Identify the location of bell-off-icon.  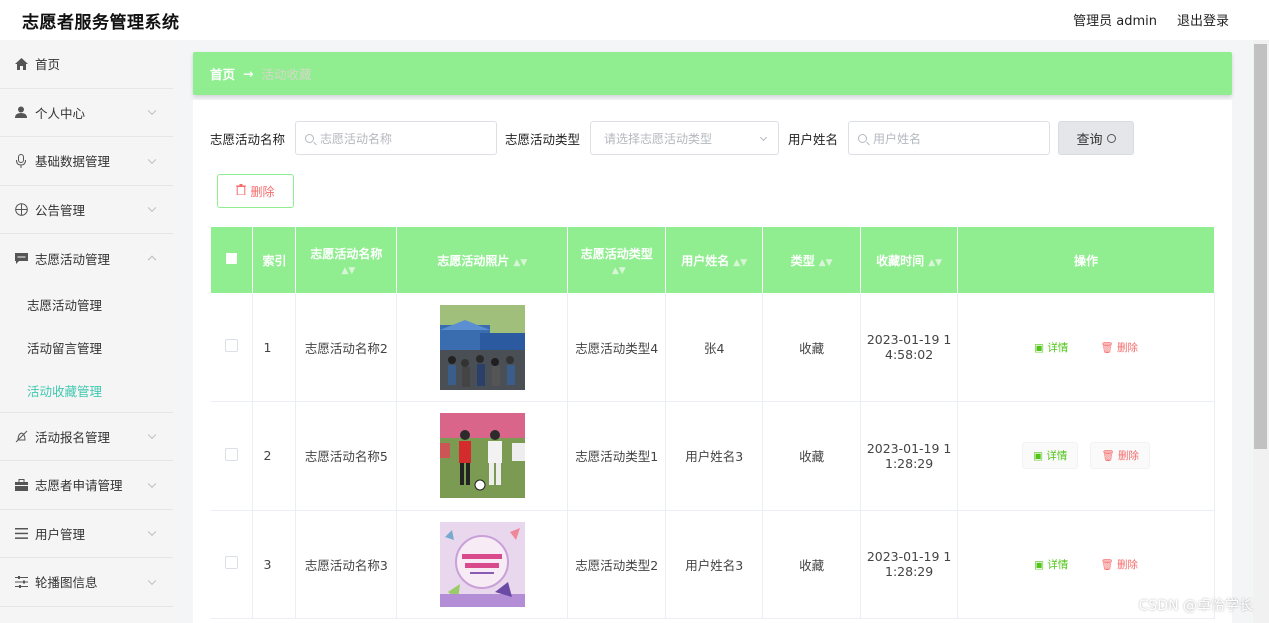
(21, 436).